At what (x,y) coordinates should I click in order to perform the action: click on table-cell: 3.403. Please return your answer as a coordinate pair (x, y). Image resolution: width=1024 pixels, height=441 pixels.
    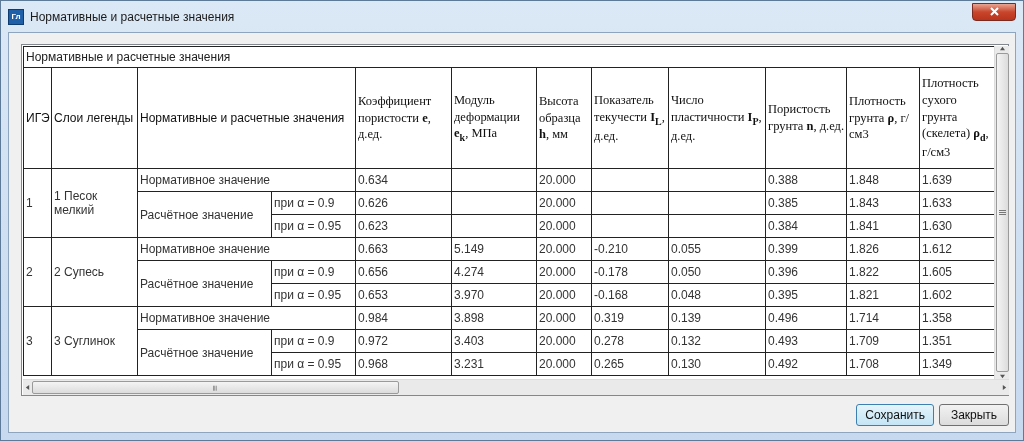
    Looking at the image, I should click on (494, 341).